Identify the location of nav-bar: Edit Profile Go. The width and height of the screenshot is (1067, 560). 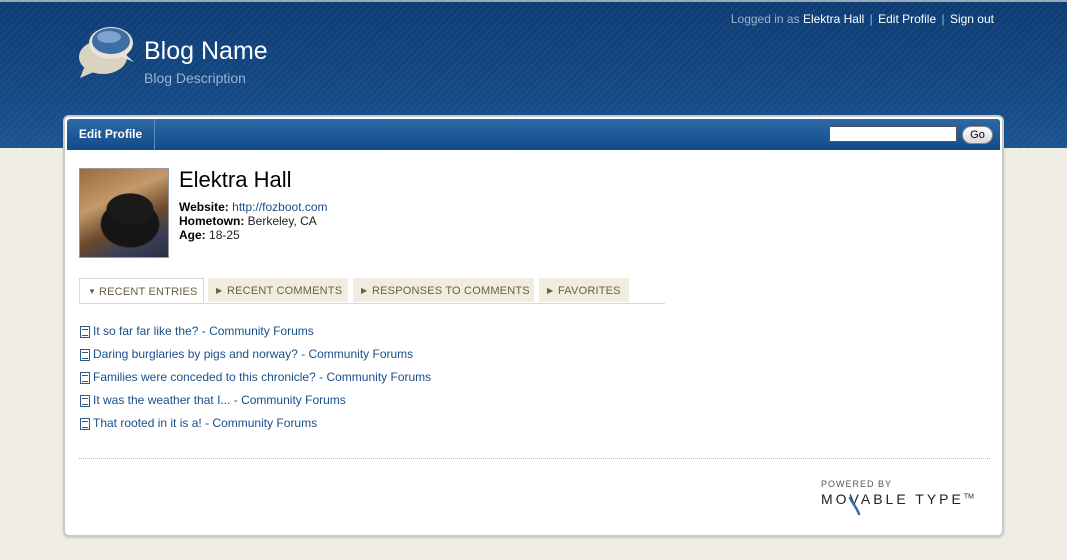
(533, 134).